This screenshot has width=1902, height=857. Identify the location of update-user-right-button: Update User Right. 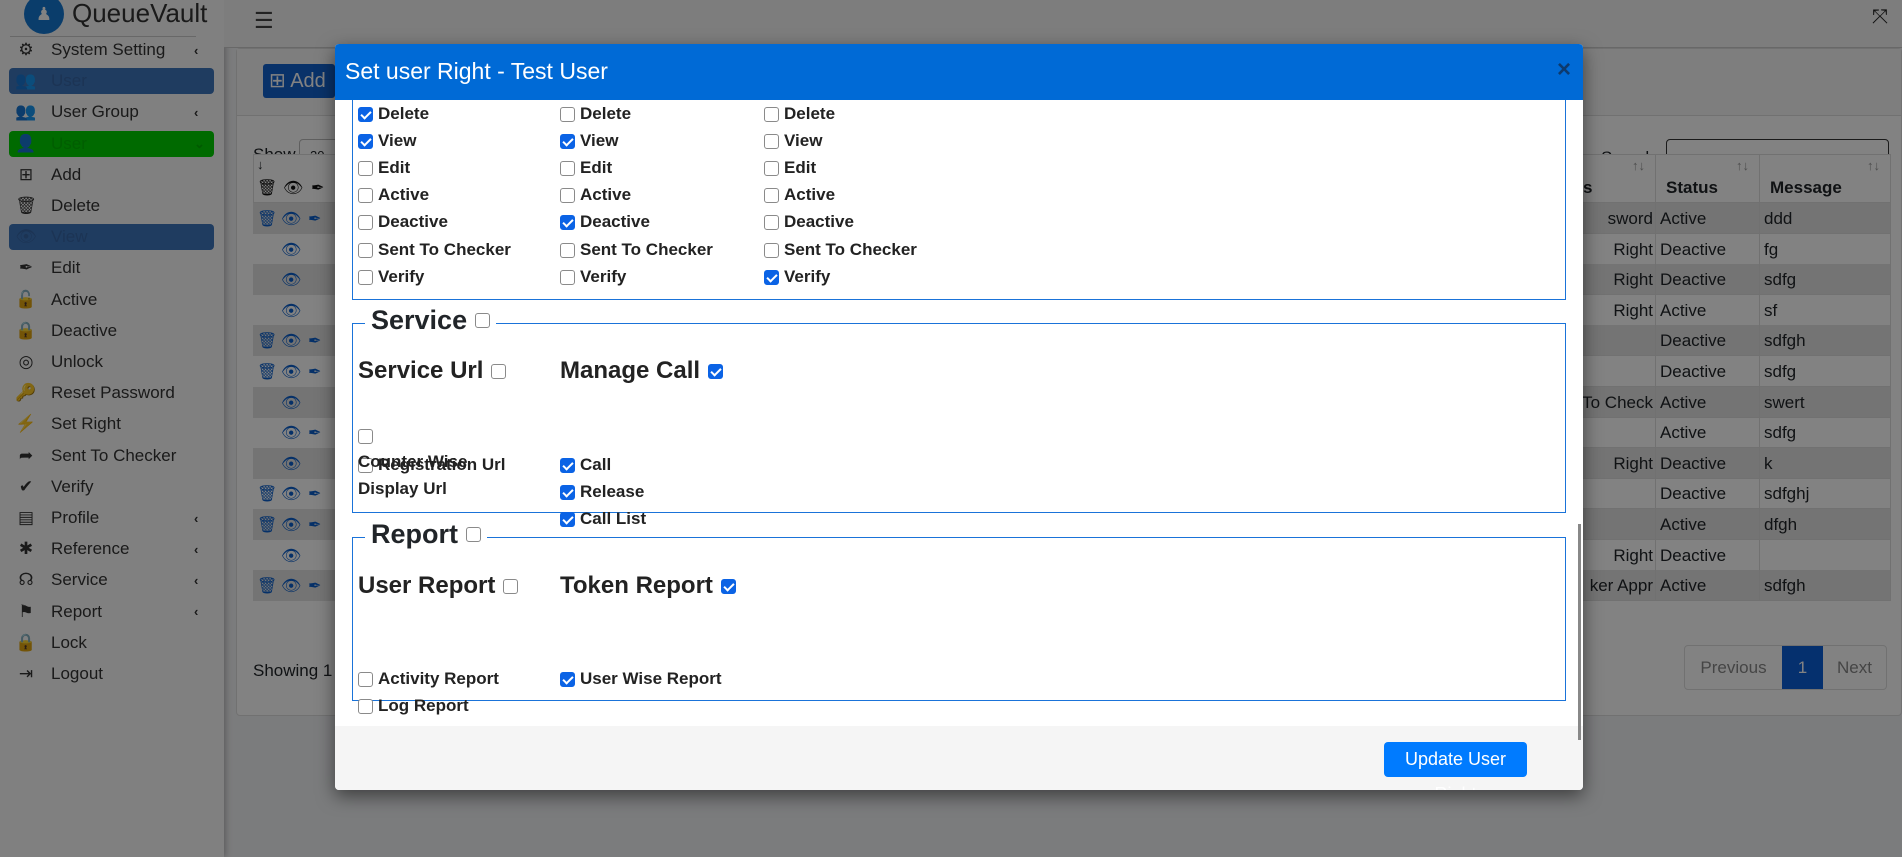
(1455, 766).